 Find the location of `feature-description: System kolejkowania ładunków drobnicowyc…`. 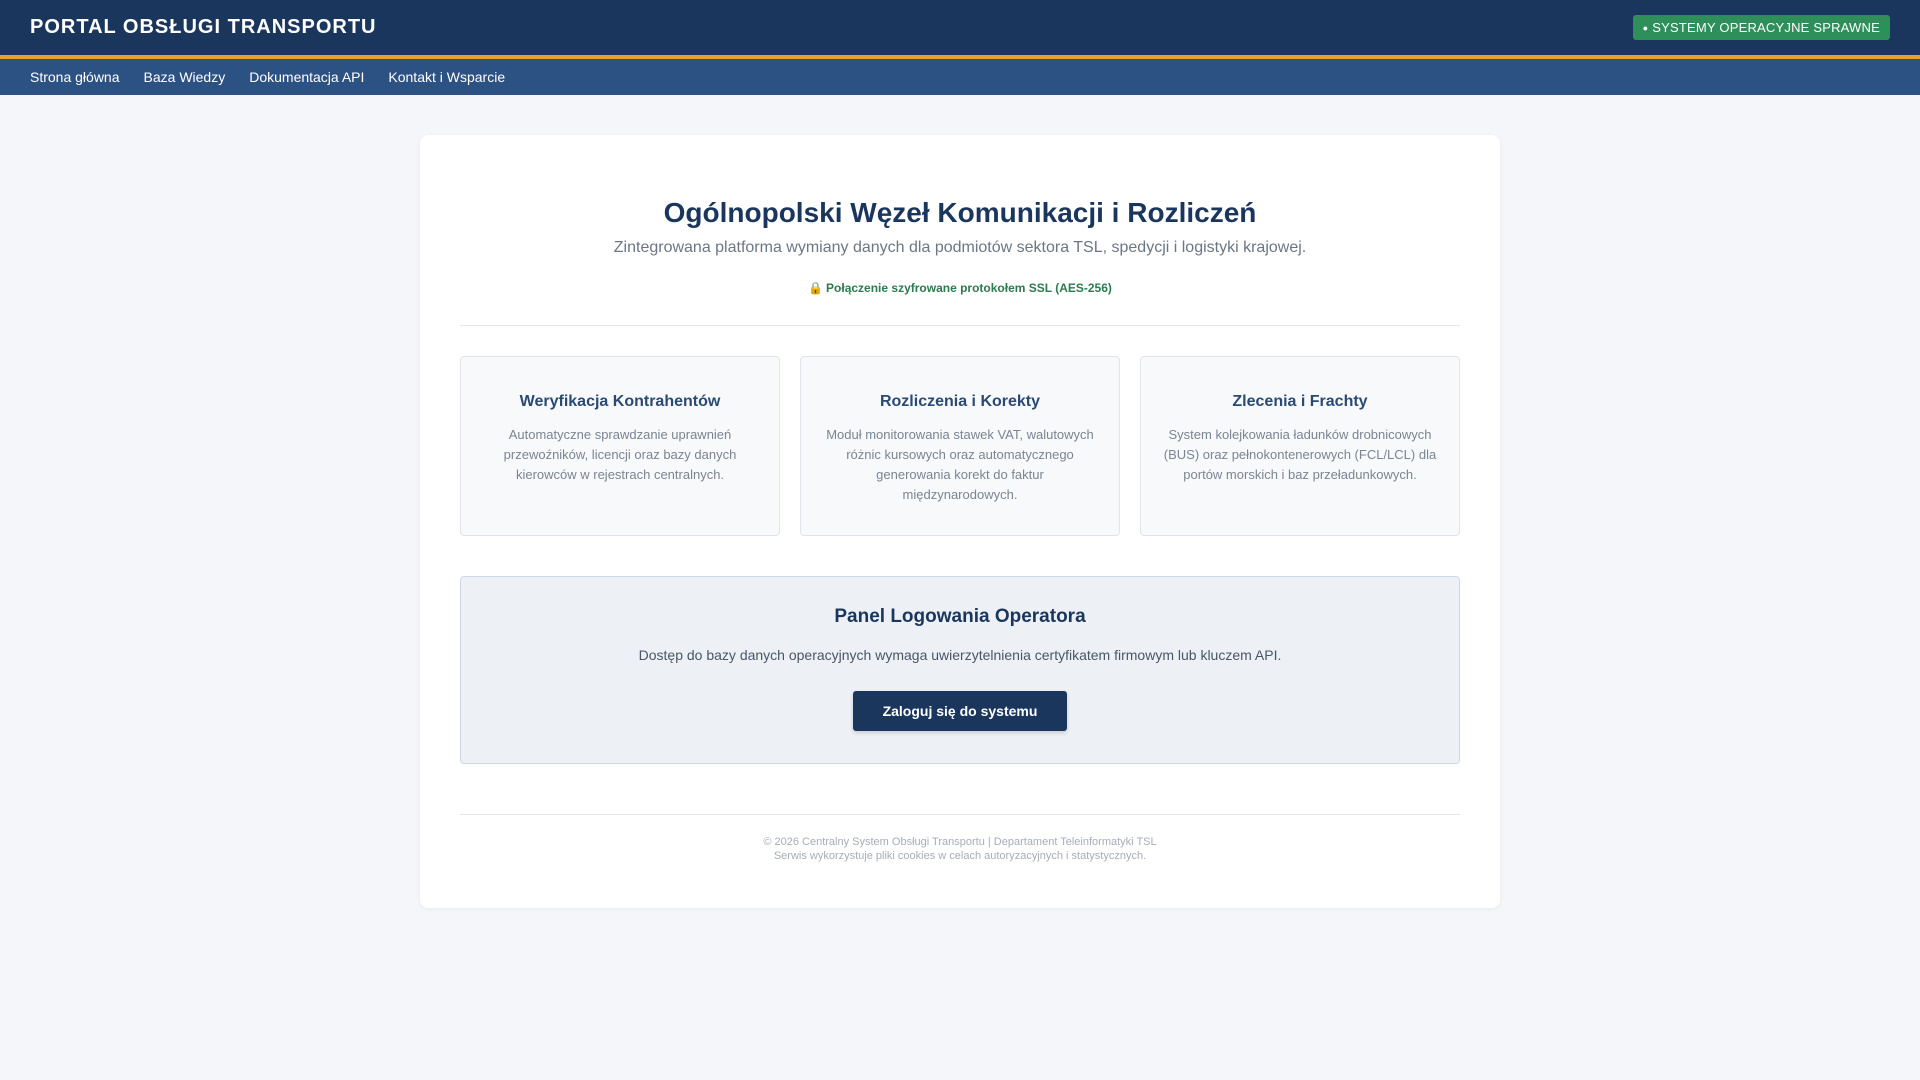

feature-description: System kolejkowania ładunków drobnicowyc… is located at coordinates (1300, 454).